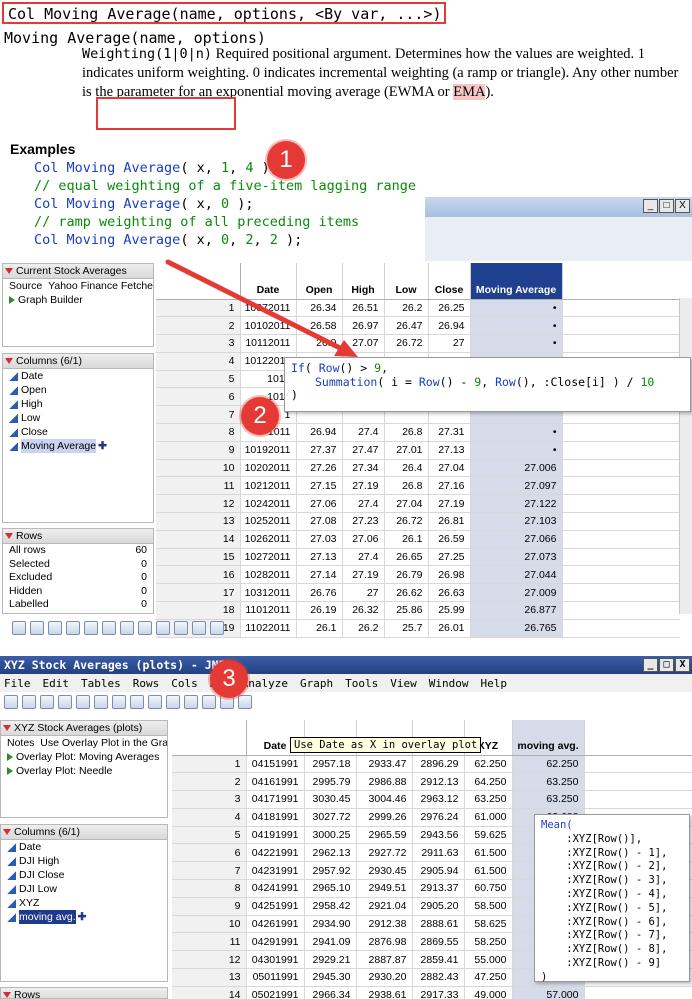 The image size is (692, 999). What do you see at coordinates (261, 308) in the screenshot?
I see `annotation-arrow` at bounding box center [261, 308].